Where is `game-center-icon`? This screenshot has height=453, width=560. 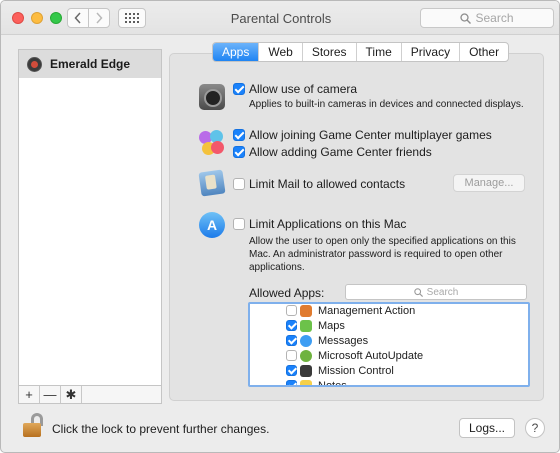 game-center-icon is located at coordinates (212, 143).